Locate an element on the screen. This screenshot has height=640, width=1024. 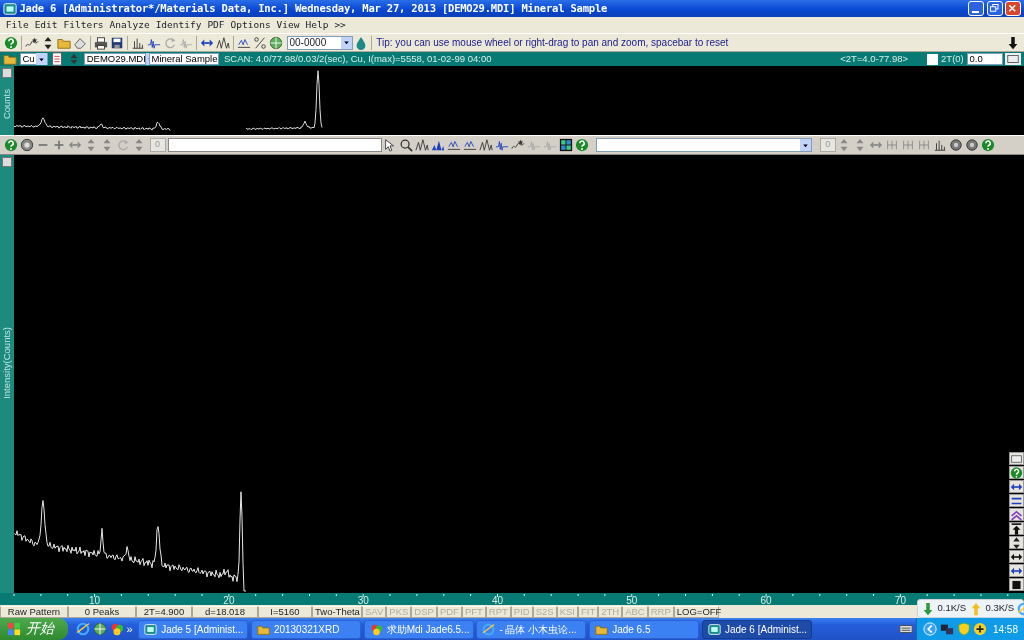
printer-icon is located at coordinates (100, 42).